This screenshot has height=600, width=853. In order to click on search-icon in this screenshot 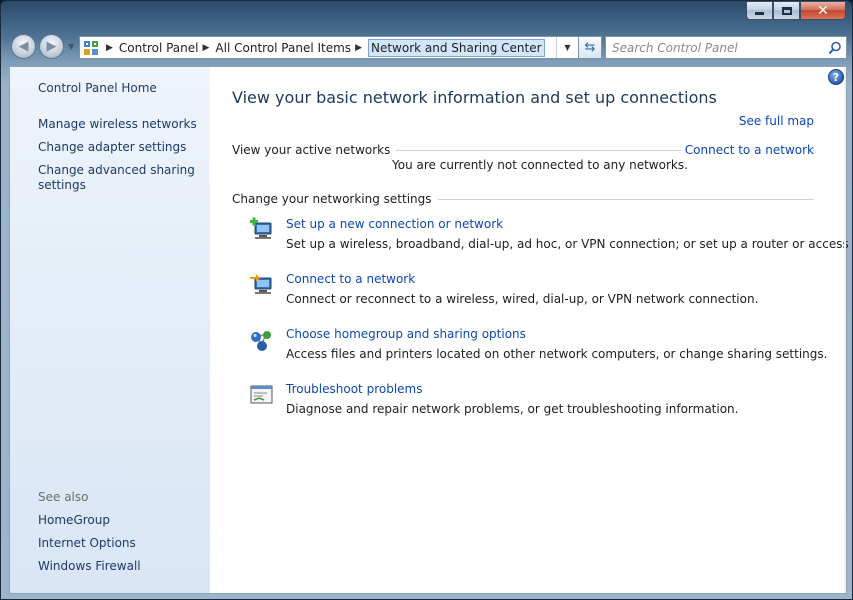, I will do `click(835, 47)`.